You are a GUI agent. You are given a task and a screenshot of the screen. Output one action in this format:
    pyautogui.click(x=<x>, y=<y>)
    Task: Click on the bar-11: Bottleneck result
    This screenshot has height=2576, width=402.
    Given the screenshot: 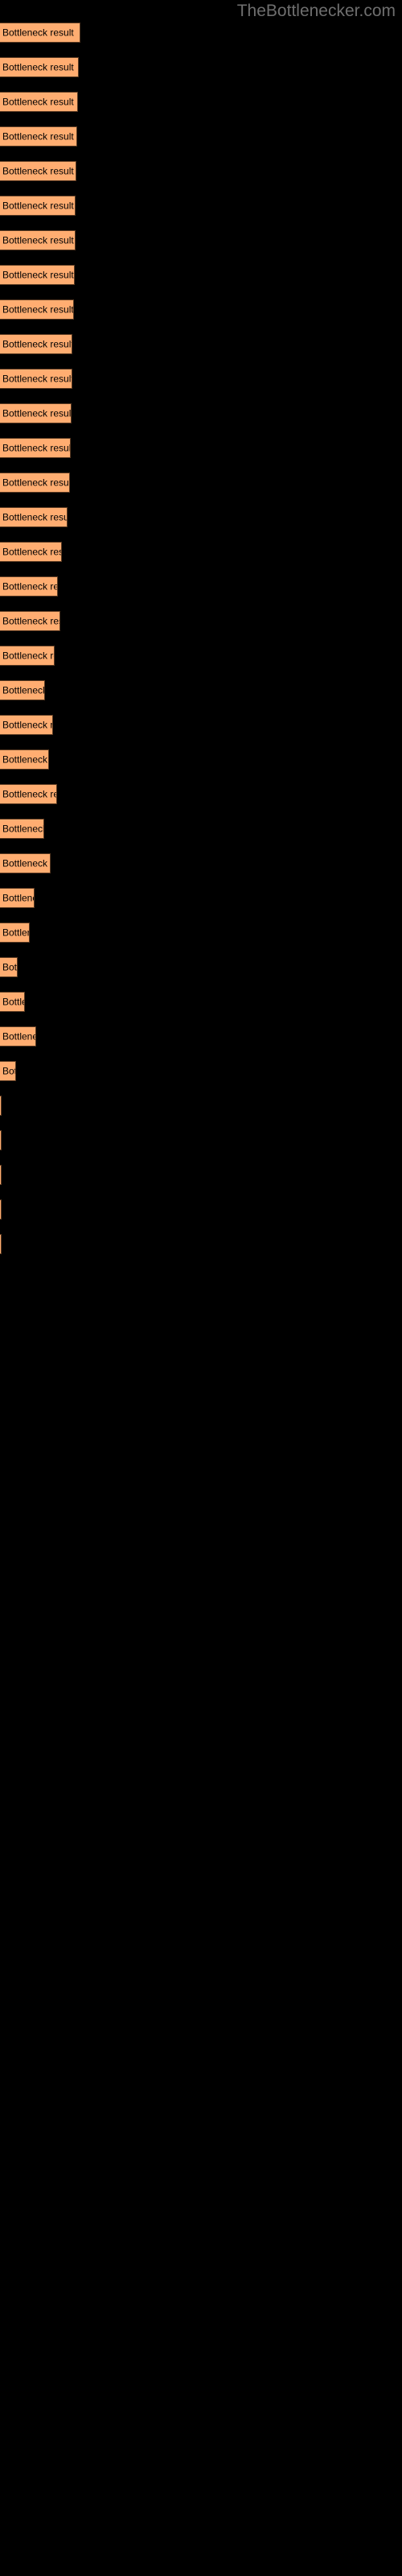 What is the action you would take?
    pyautogui.click(x=36, y=379)
    